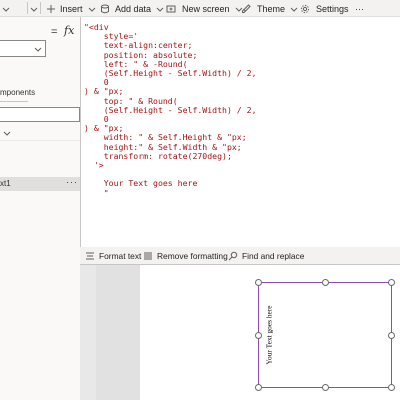  I want to click on add-data-button: Add data, so click(132, 8).